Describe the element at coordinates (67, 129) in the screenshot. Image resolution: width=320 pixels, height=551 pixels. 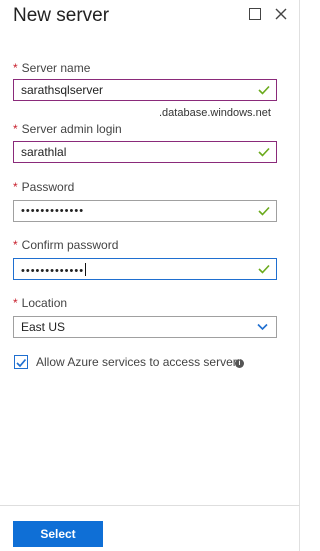
I see `admin-login-label: * Server admin login` at that location.